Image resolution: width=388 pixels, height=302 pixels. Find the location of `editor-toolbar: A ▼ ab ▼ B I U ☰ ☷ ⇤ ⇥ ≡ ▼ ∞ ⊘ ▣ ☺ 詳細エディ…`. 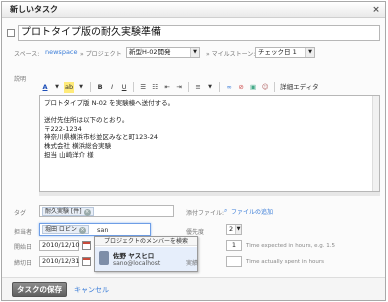

editor-toolbar: A ▼ ab ▼ B I U ☰ ☷ ⇤ ⇥ ≡ ▼ ∞ ⊘ ▣ ☺ 詳細エディ… is located at coordinates (190, 87).